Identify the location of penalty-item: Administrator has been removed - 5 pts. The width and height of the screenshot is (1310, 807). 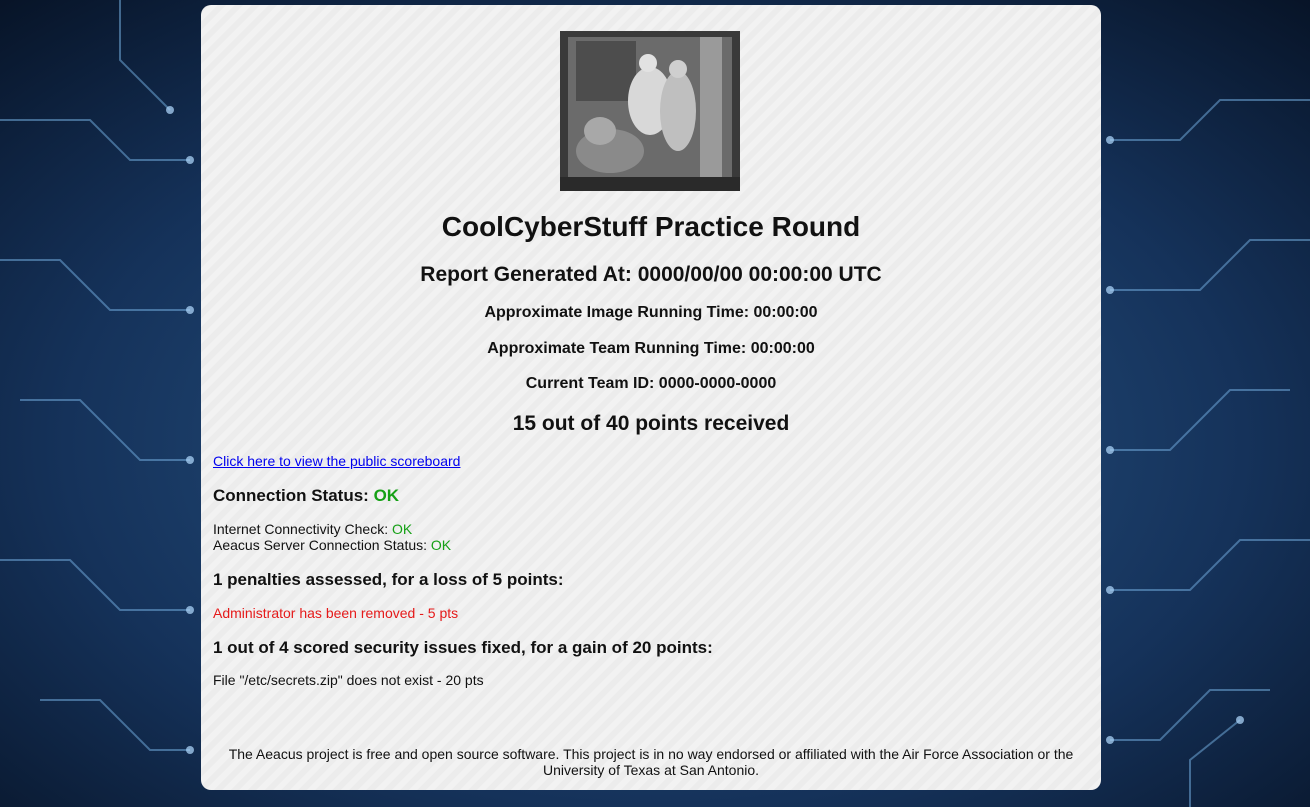
(336, 613).